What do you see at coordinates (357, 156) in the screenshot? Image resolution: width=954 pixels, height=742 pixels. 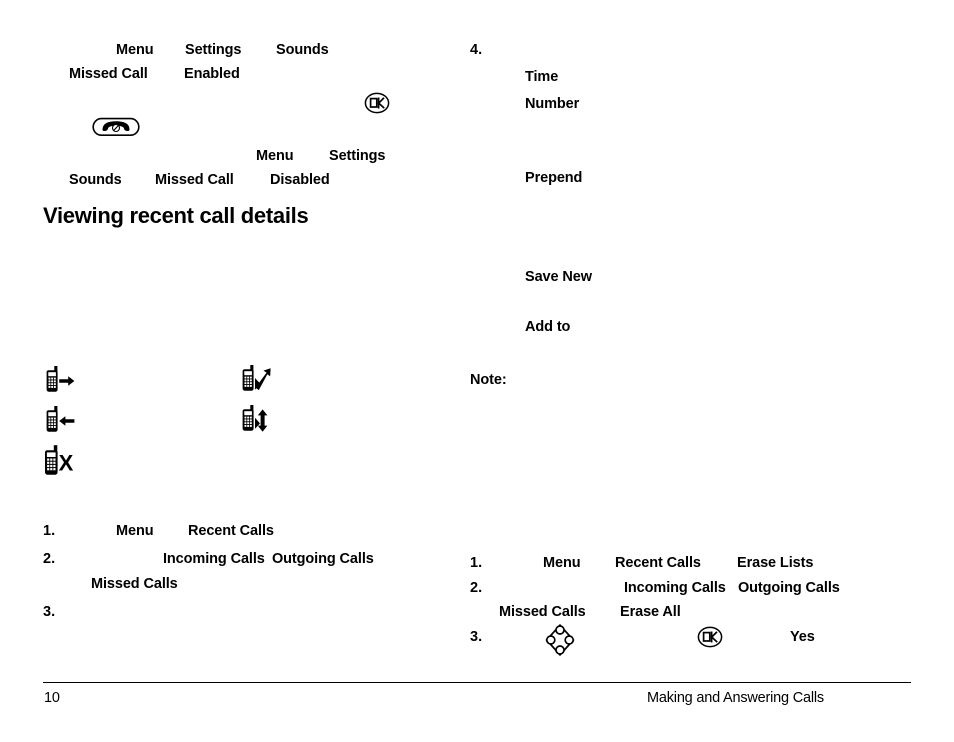 I see `text-fragment-settings-2: Settings` at bounding box center [357, 156].